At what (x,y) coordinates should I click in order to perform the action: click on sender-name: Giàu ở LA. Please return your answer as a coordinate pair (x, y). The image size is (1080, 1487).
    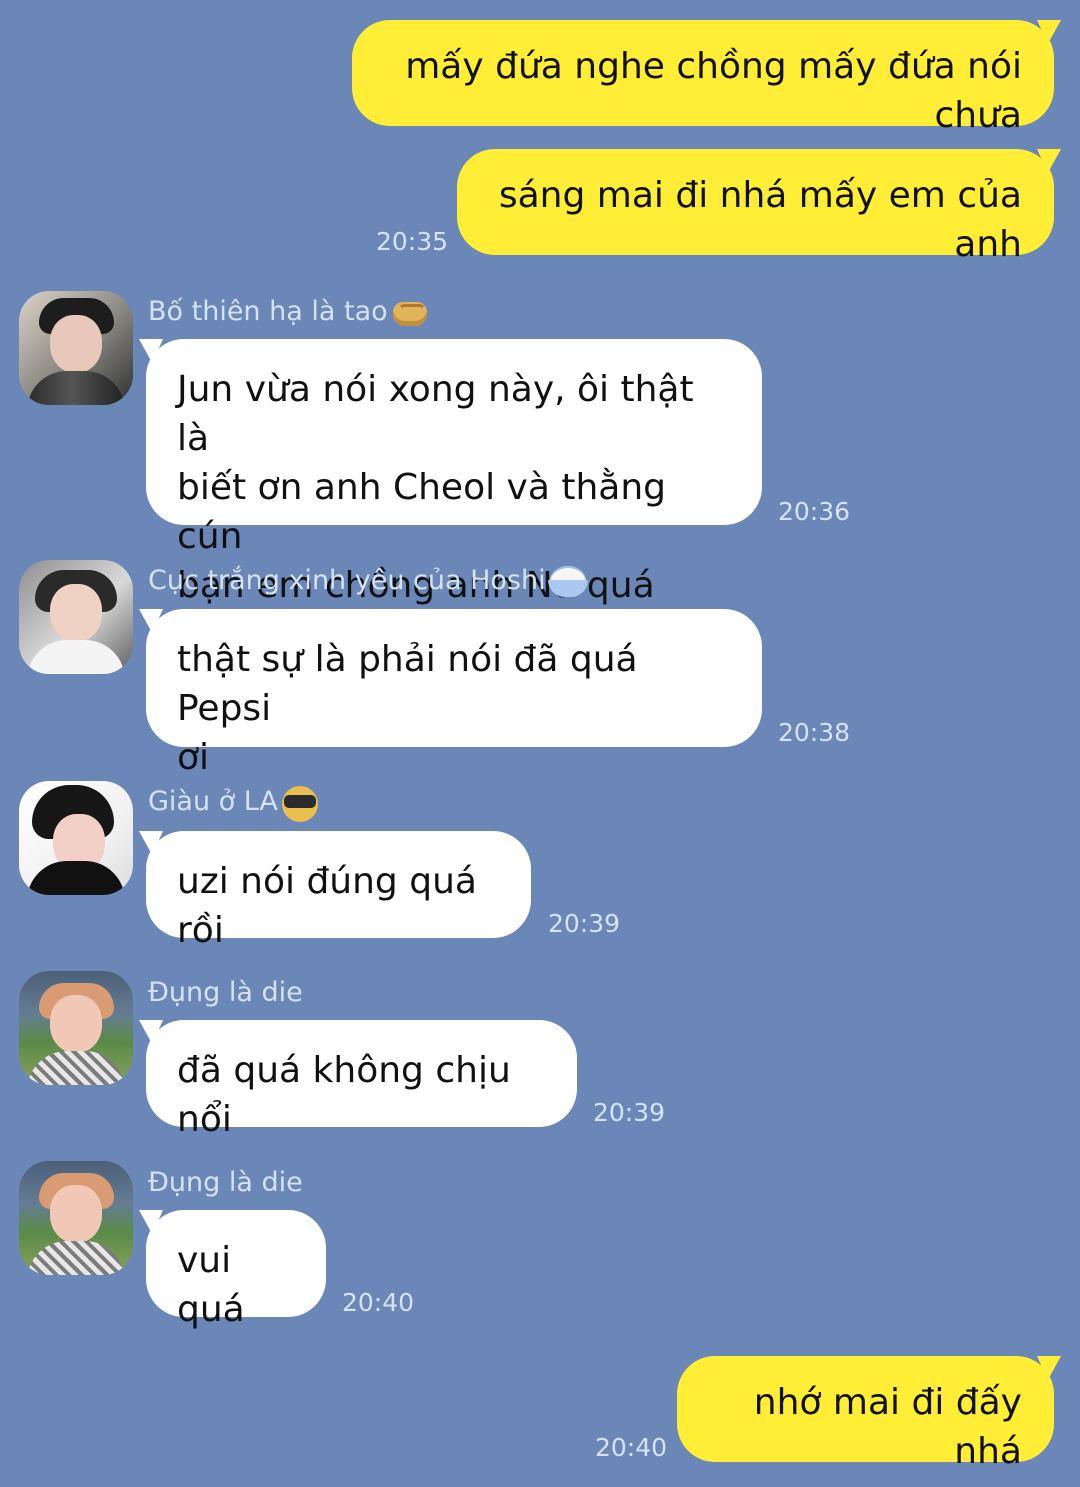
    Looking at the image, I should click on (234, 803).